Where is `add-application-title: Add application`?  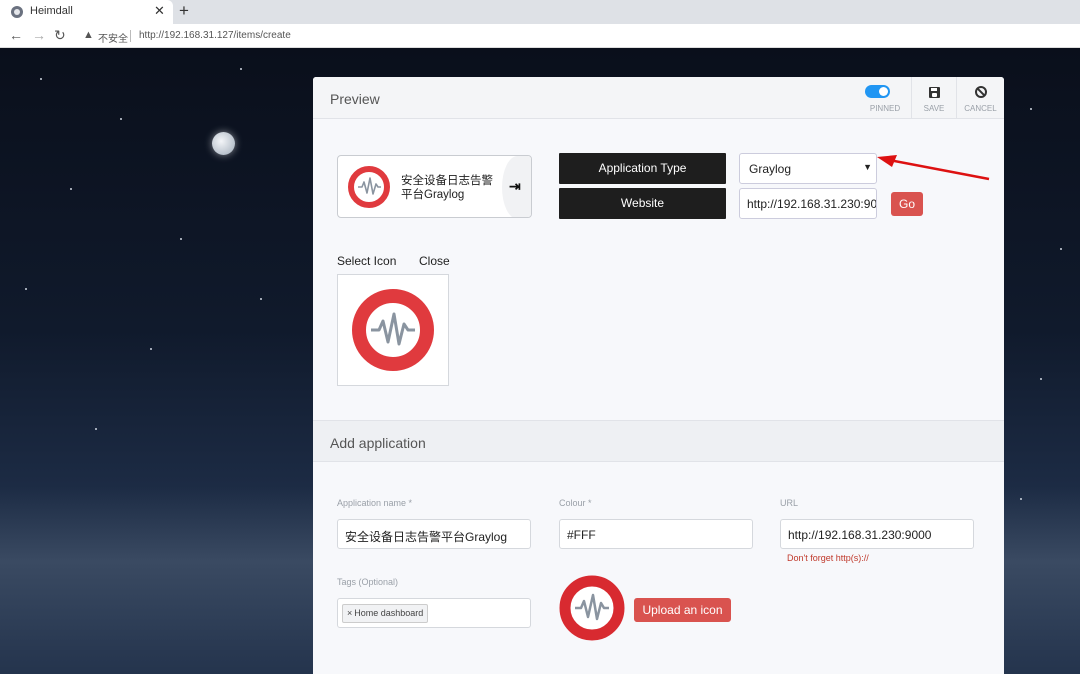
add-application-title: Add application is located at coordinates (378, 443).